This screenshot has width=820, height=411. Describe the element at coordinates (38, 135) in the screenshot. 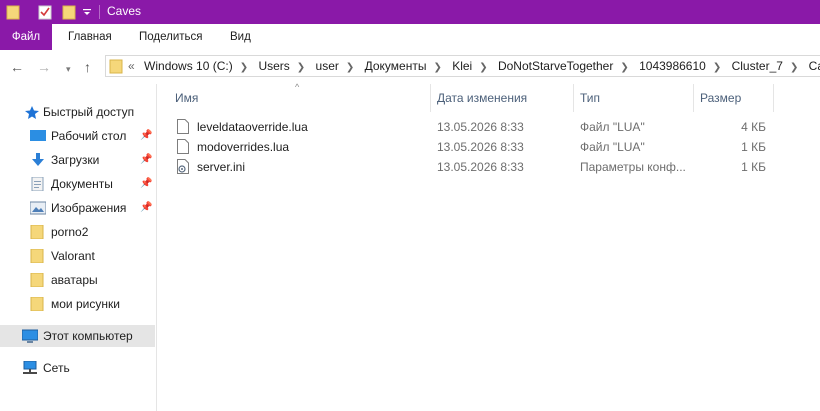

I see `desktop-icon` at that location.